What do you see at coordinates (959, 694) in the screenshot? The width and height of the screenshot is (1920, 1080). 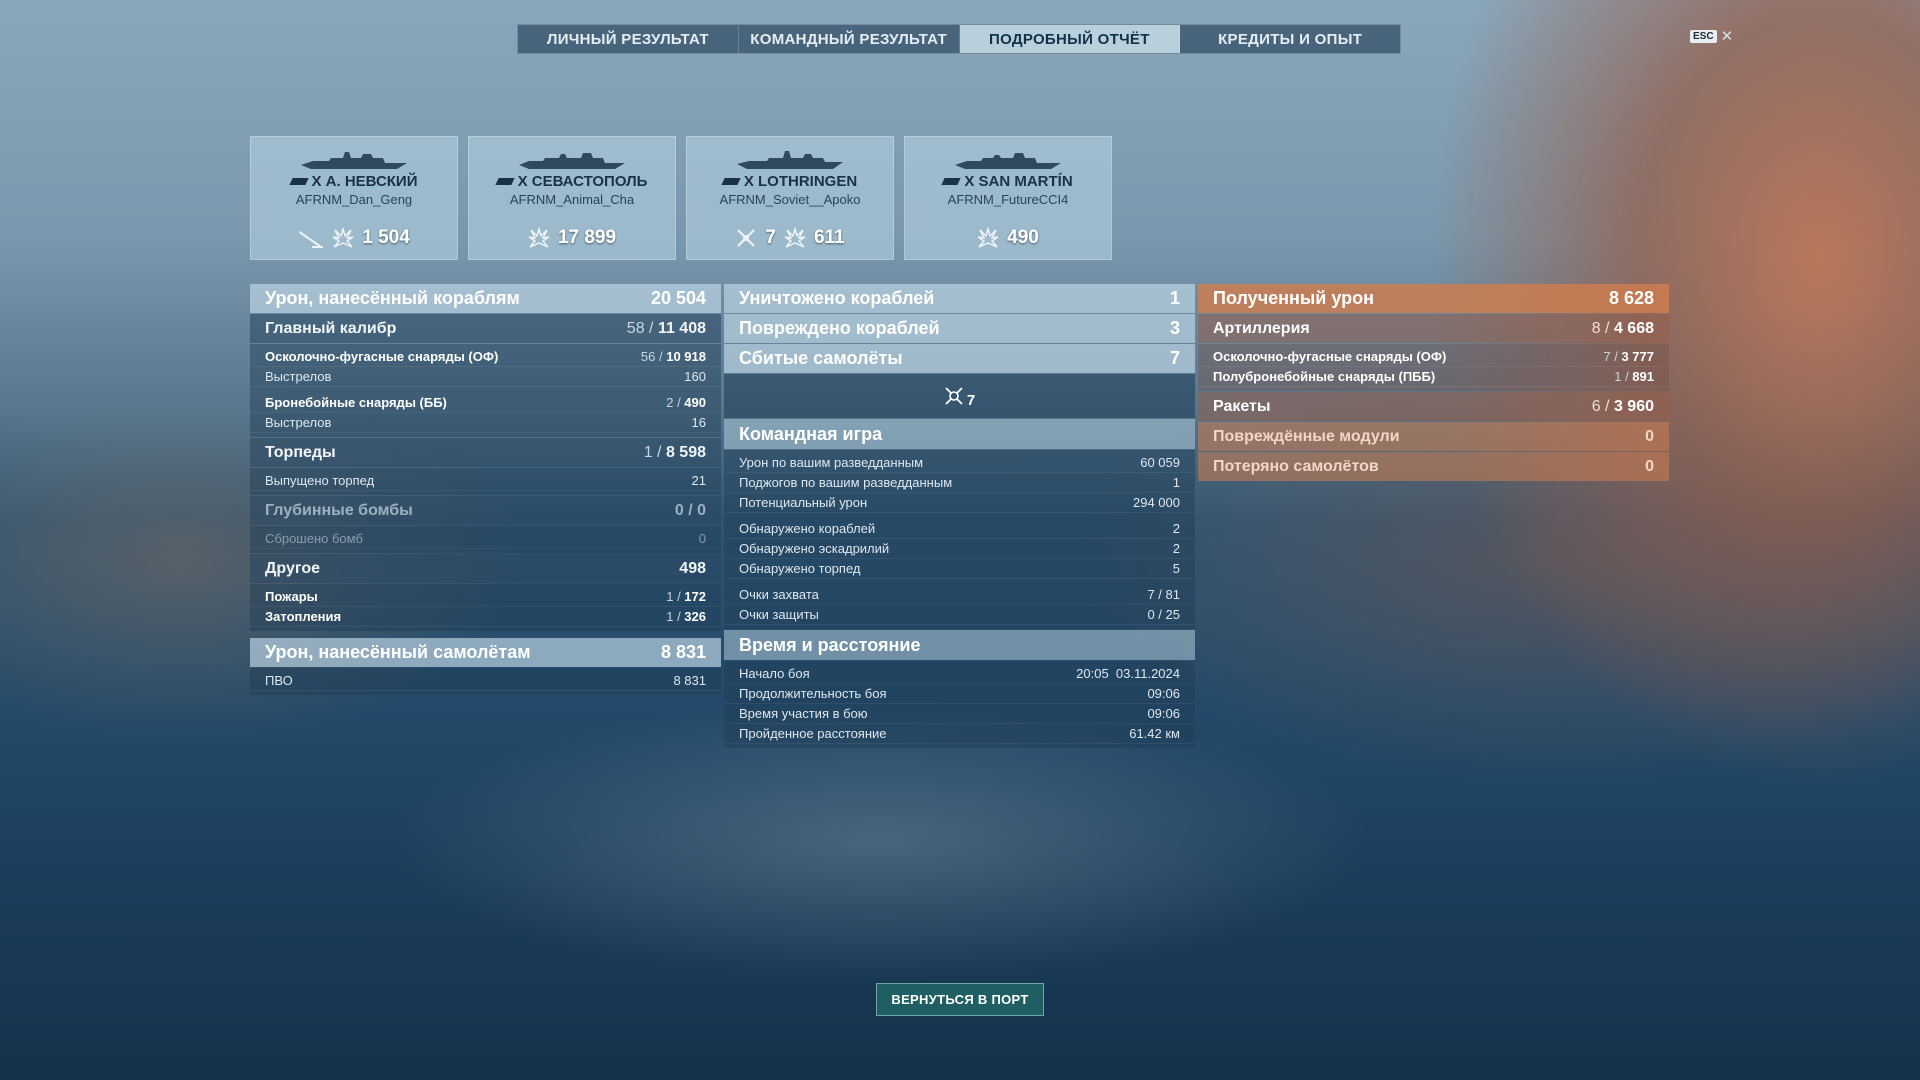 I see `list-item: Продолжительность боя 09:06` at bounding box center [959, 694].